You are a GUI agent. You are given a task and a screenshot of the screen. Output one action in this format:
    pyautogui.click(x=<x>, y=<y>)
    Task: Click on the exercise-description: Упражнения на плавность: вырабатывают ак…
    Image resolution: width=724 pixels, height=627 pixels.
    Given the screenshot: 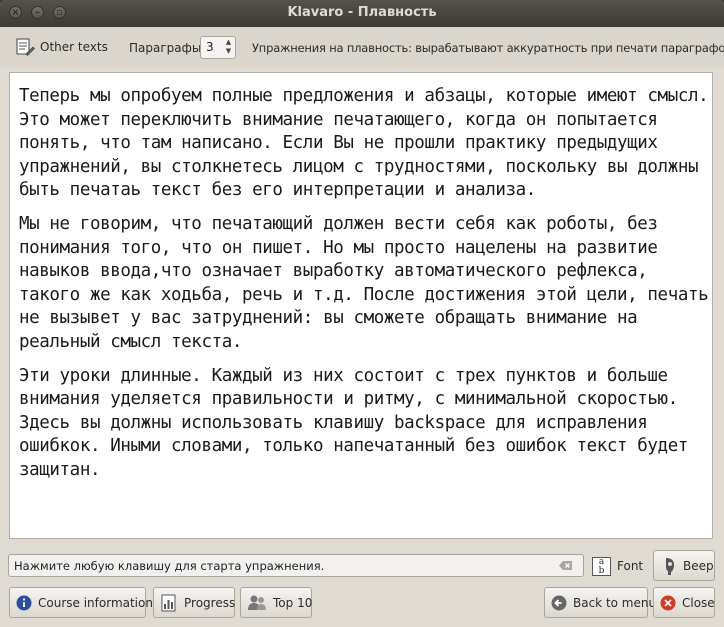 What is the action you would take?
    pyautogui.click(x=488, y=48)
    